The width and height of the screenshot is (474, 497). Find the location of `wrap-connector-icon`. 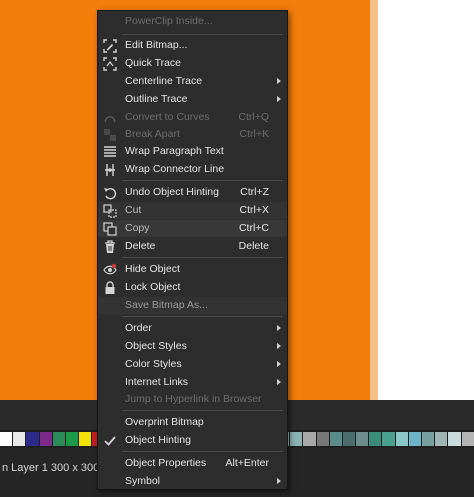

wrap-connector-icon is located at coordinates (109, 169).